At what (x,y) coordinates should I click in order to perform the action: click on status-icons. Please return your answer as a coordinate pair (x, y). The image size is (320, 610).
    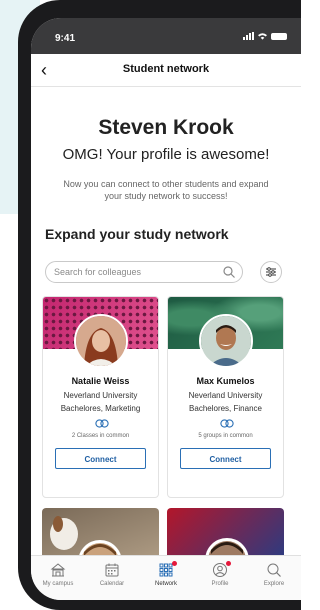
    Looking at the image, I should click on (265, 36).